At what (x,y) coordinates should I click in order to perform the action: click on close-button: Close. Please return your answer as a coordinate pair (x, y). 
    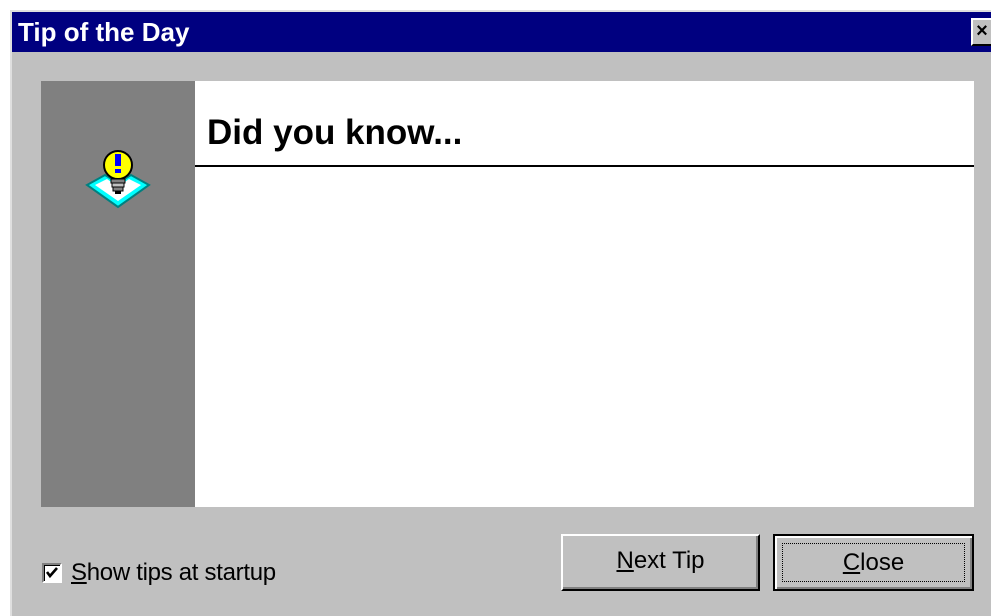
    Looking at the image, I should click on (873, 562).